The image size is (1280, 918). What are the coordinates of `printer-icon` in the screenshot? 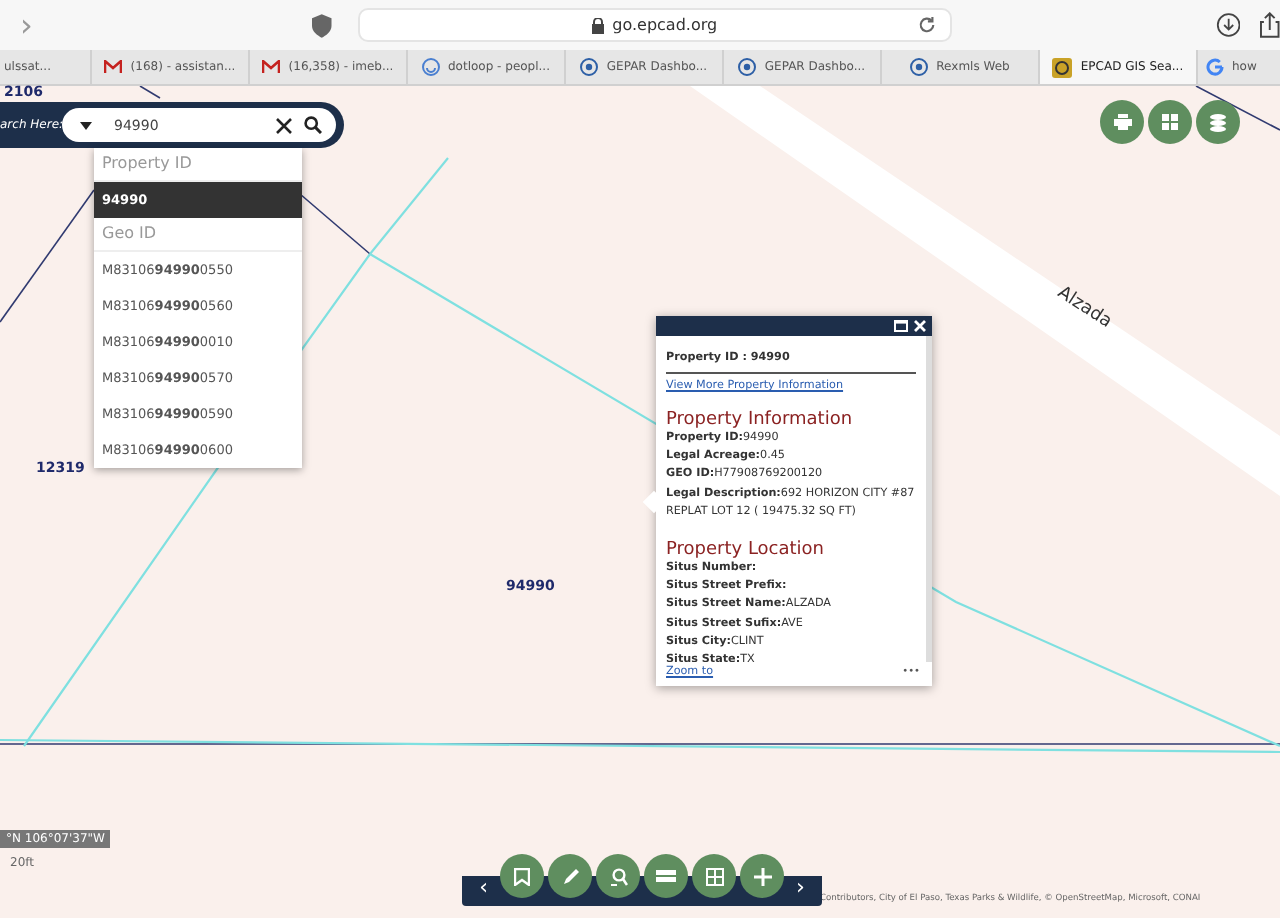 It's located at (1122, 122).